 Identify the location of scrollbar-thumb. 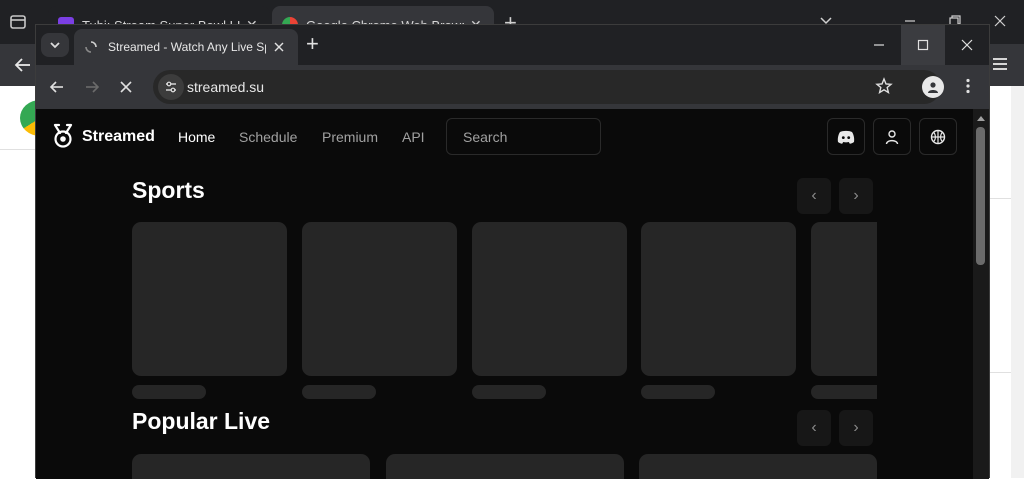
(980, 196).